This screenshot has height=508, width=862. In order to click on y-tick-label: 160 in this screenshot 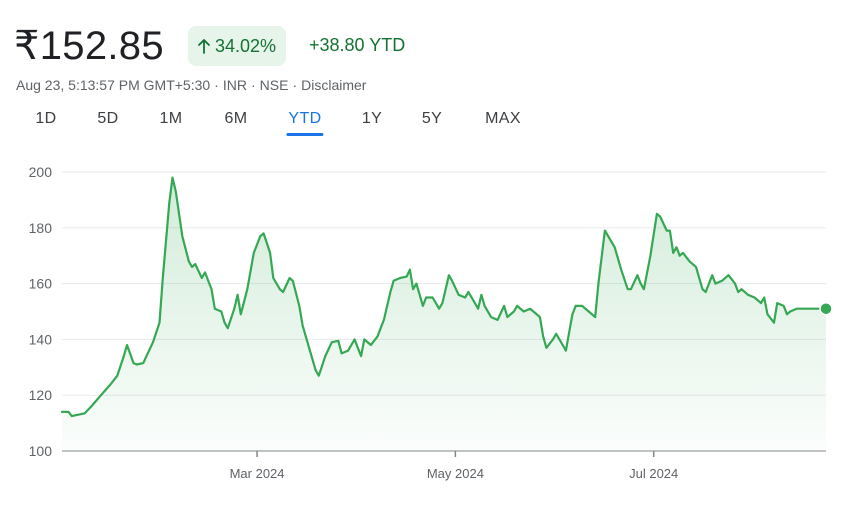, I will do `click(41, 284)`.